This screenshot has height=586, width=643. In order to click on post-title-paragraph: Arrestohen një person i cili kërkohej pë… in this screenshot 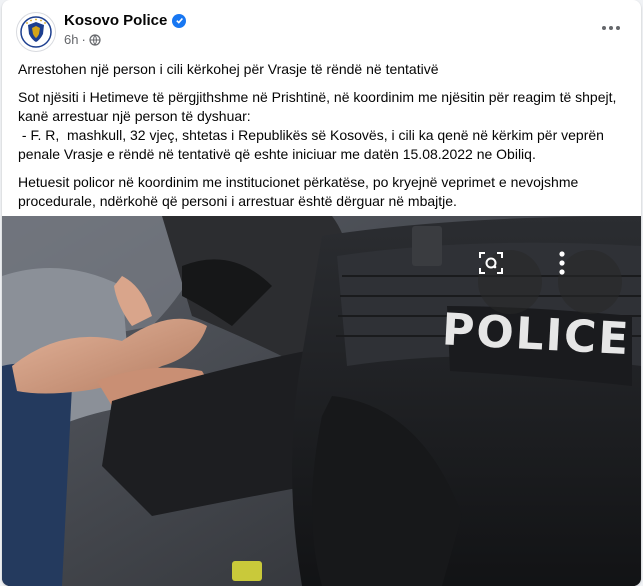, I will do `click(228, 69)`.